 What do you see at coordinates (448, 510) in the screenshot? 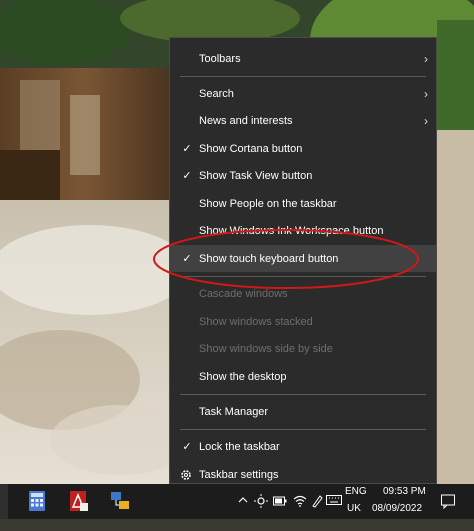
I see `notification-icon` at bounding box center [448, 510].